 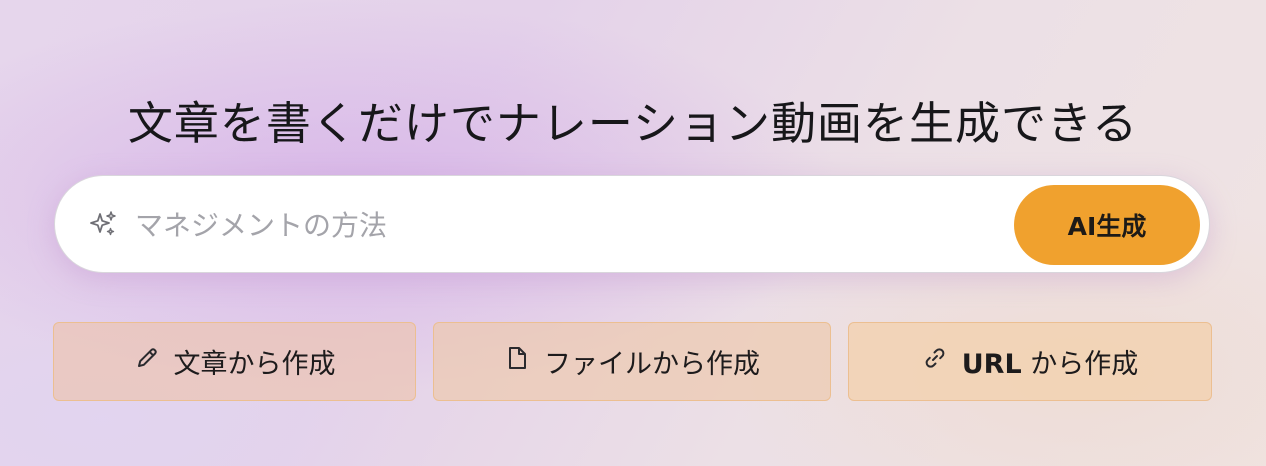 What do you see at coordinates (254, 364) in the screenshot?
I see `create-from-text-label: 文章から作成` at bounding box center [254, 364].